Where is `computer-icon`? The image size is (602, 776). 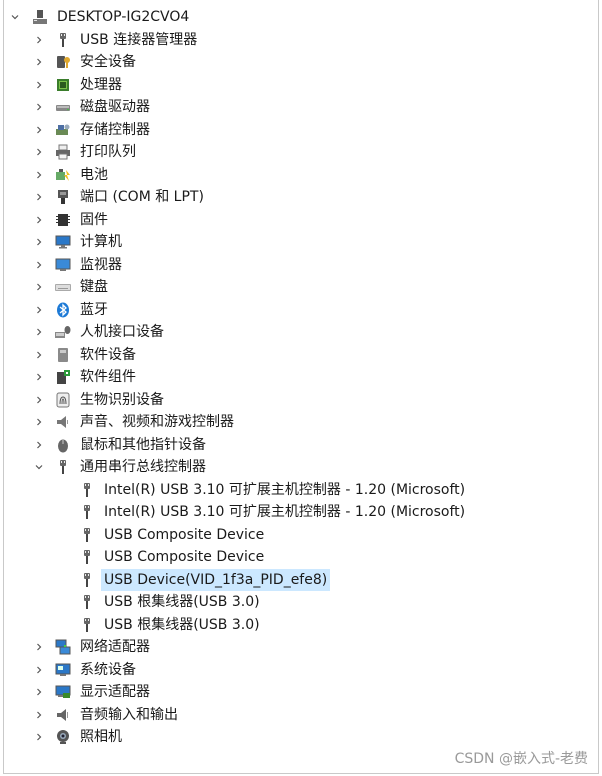 computer-icon is located at coordinates (40, 17).